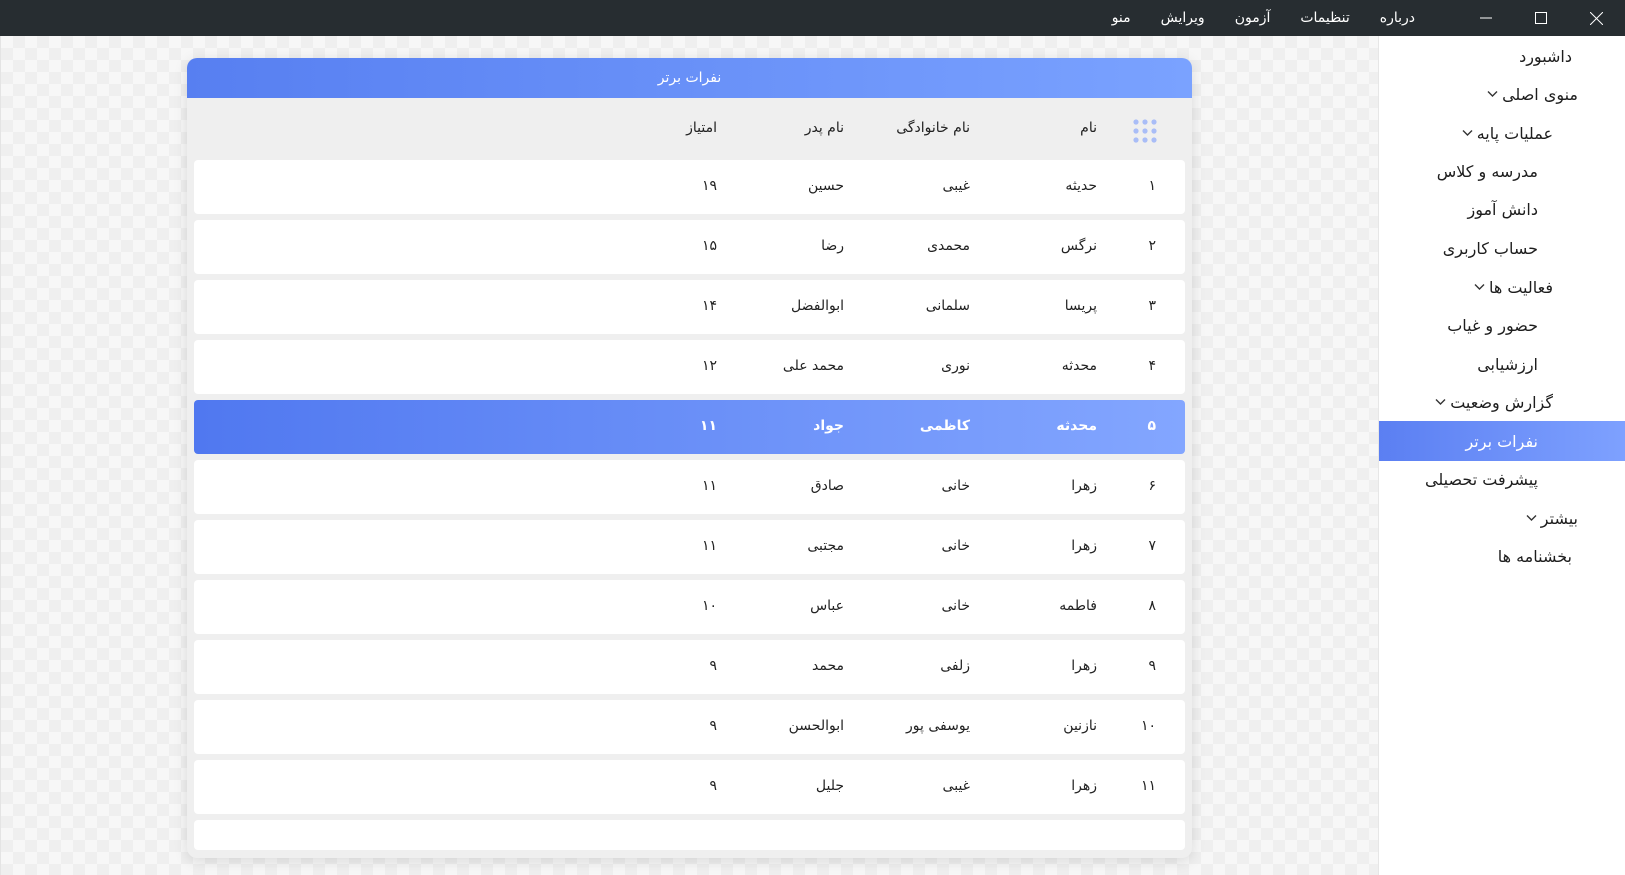 The width and height of the screenshot is (1625, 875). I want to click on sidebar-item-label: بخشنامه ها, so click(1534, 556).